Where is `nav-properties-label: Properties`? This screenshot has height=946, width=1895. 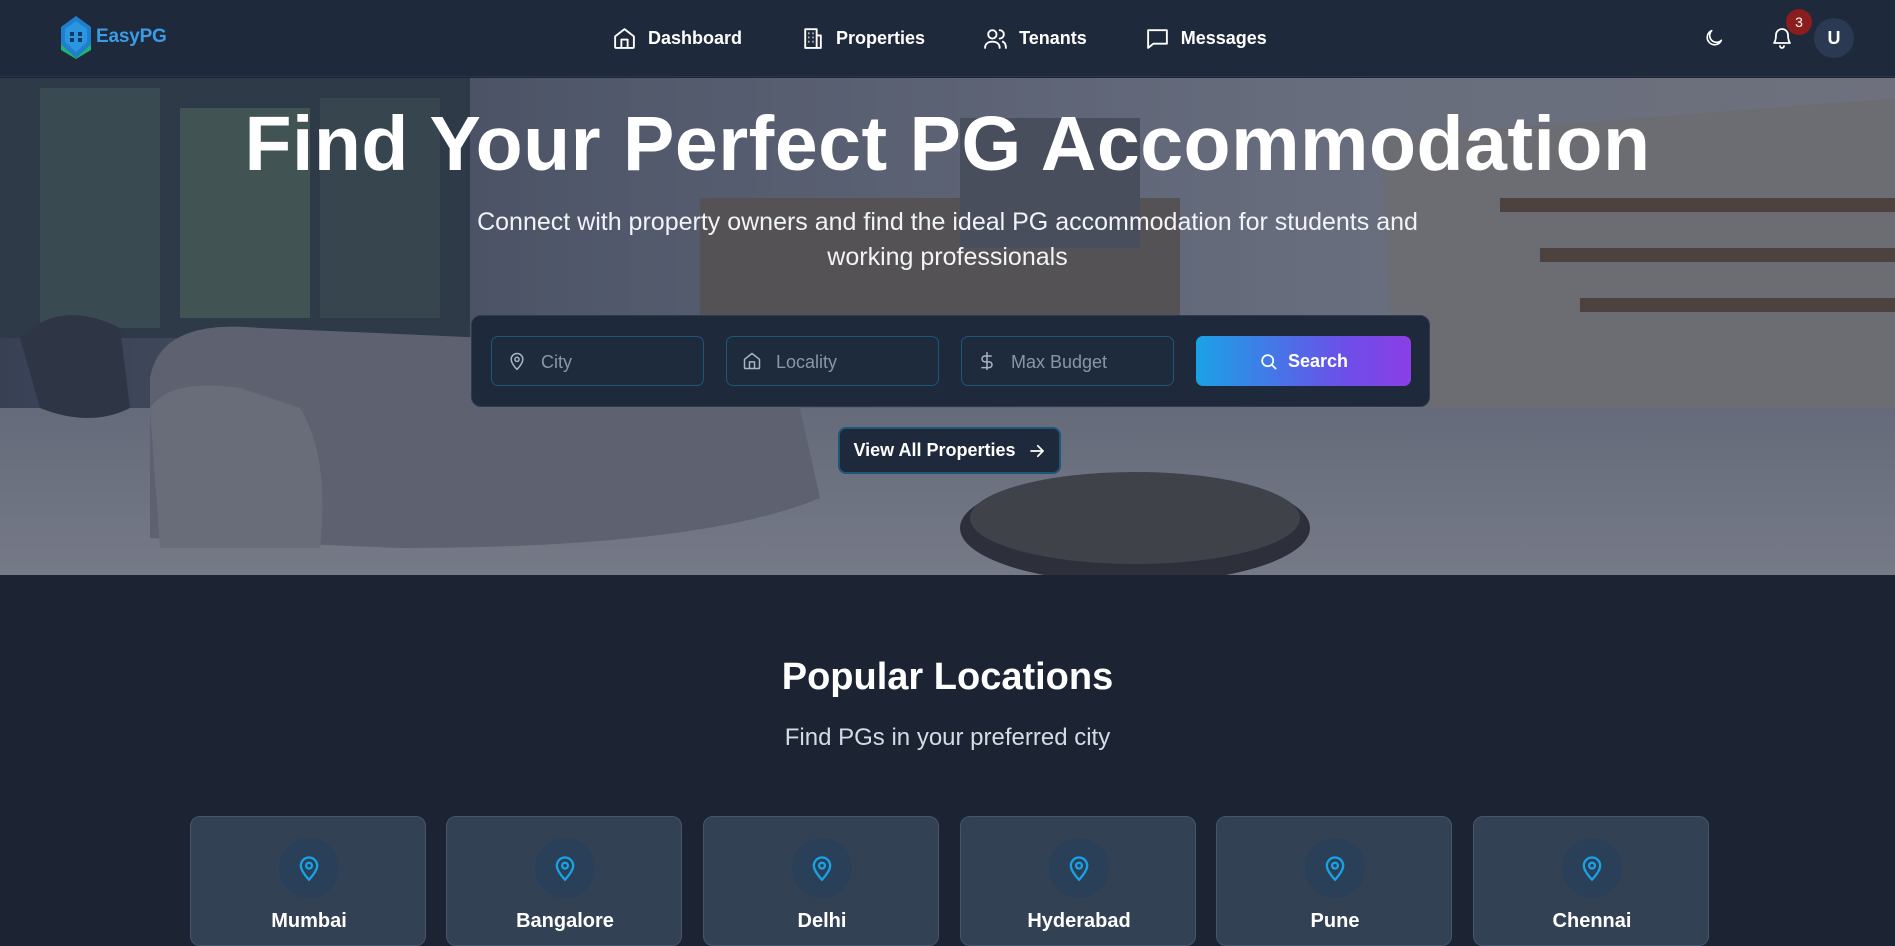 nav-properties-label: Properties is located at coordinates (881, 38).